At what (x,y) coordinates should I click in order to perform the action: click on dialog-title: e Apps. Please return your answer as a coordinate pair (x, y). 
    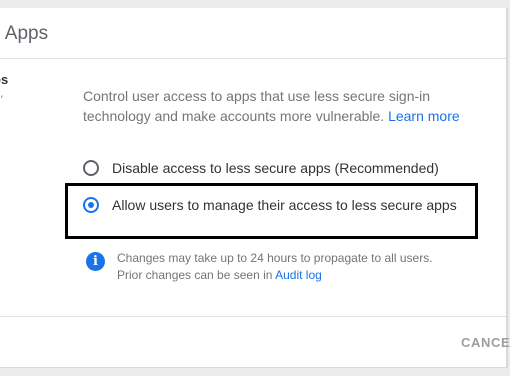
    Looking at the image, I should click on (24, 33).